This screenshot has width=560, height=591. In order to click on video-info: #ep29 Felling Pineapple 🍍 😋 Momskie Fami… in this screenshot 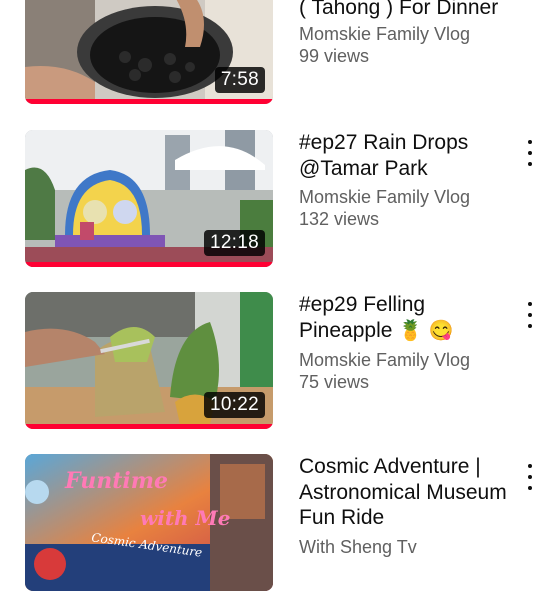, I will do `click(405, 342)`.